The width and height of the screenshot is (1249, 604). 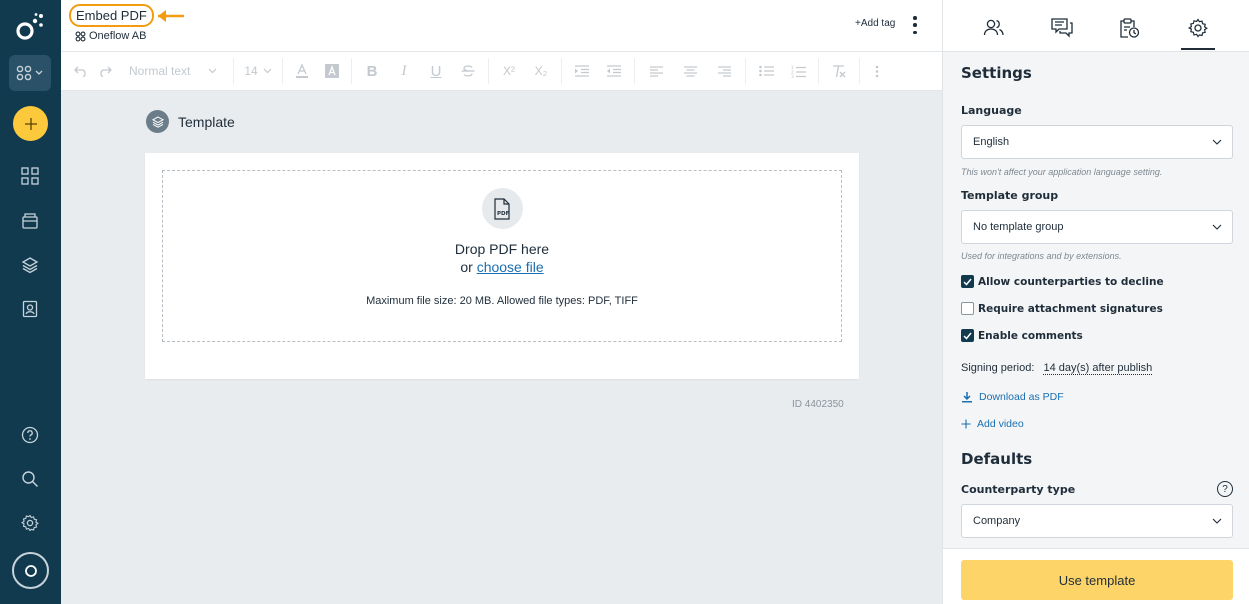 I want to click on require-attachment-signatures-checkbox: Require attachment signatures, so click(x=1062, y=308).